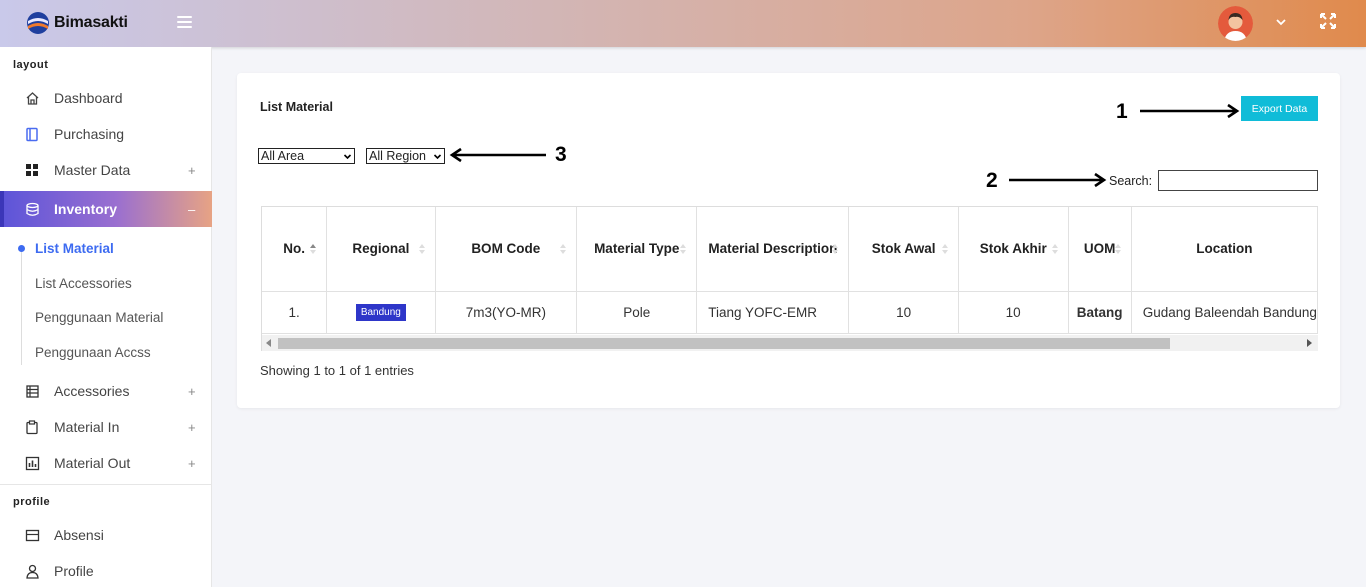 Image resolution: width=1366 pixels, height=587 pixels. I want to click on column-header-material-type: Material Type, so click(637, 249).